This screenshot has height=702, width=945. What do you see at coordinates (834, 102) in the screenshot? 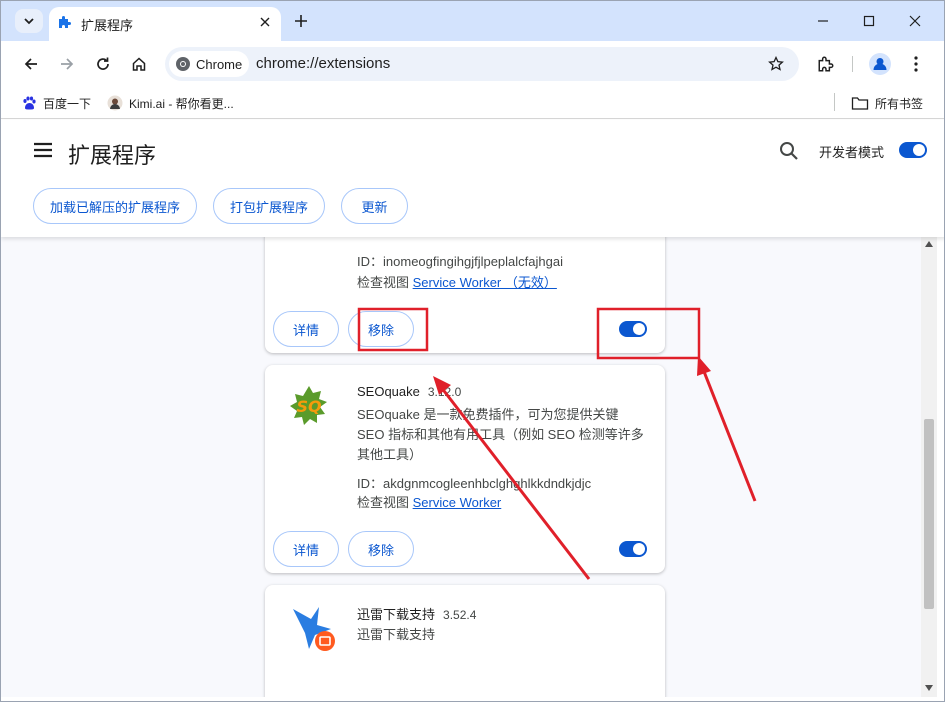
I see `bookmark-divider` at bounding box center [834, 102].